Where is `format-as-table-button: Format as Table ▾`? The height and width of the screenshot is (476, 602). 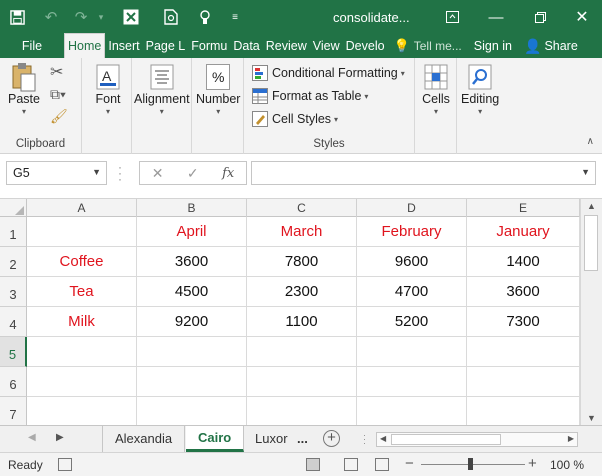
format-as-table-button: Format as Table ▾ is located at coordinates (310, 96).